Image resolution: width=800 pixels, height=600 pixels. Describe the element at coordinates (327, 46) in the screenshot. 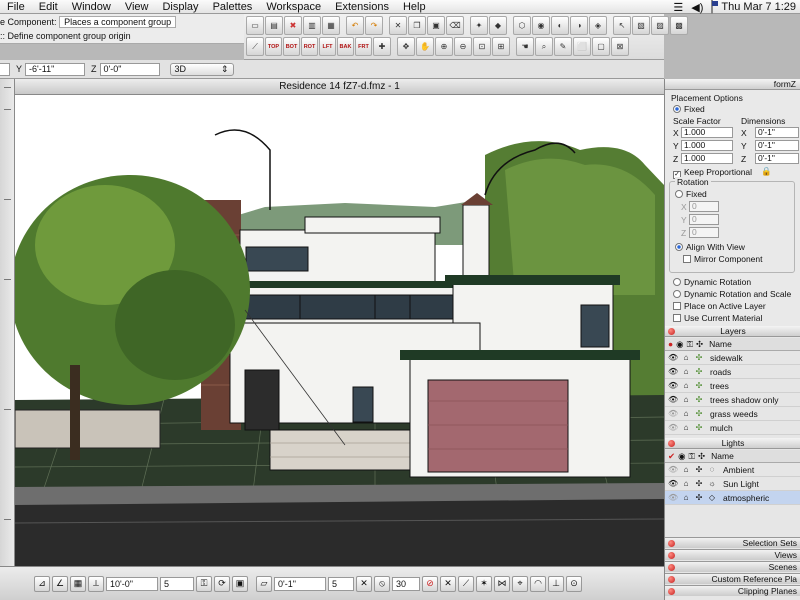

I see `view-left-button: LFT` at that location.